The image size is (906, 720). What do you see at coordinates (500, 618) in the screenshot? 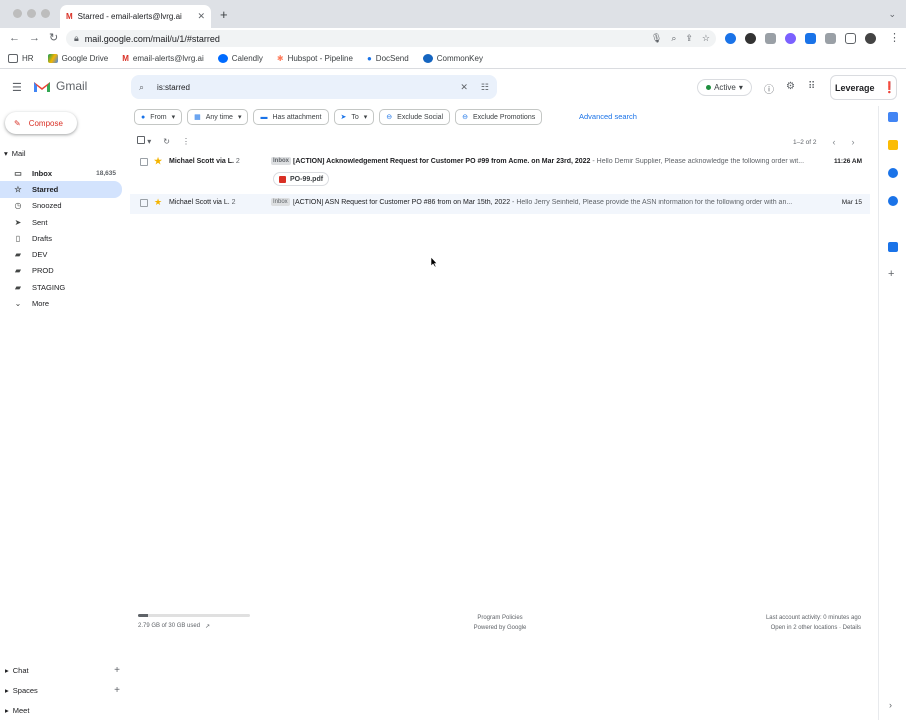
I see `program-policies-link: Program Policies` at bounding box center [500, 618].